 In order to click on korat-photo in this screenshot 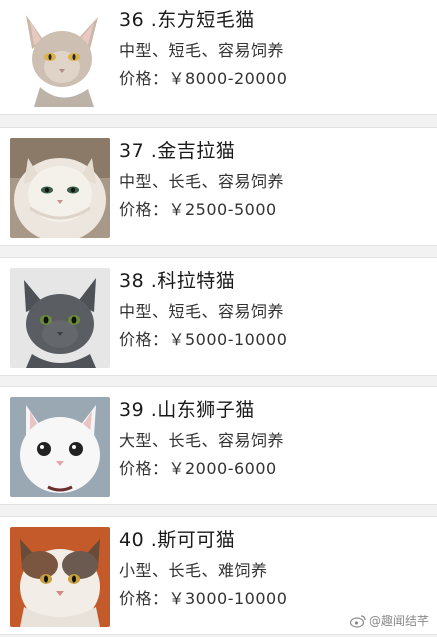, I will do `click(60, 318)`.